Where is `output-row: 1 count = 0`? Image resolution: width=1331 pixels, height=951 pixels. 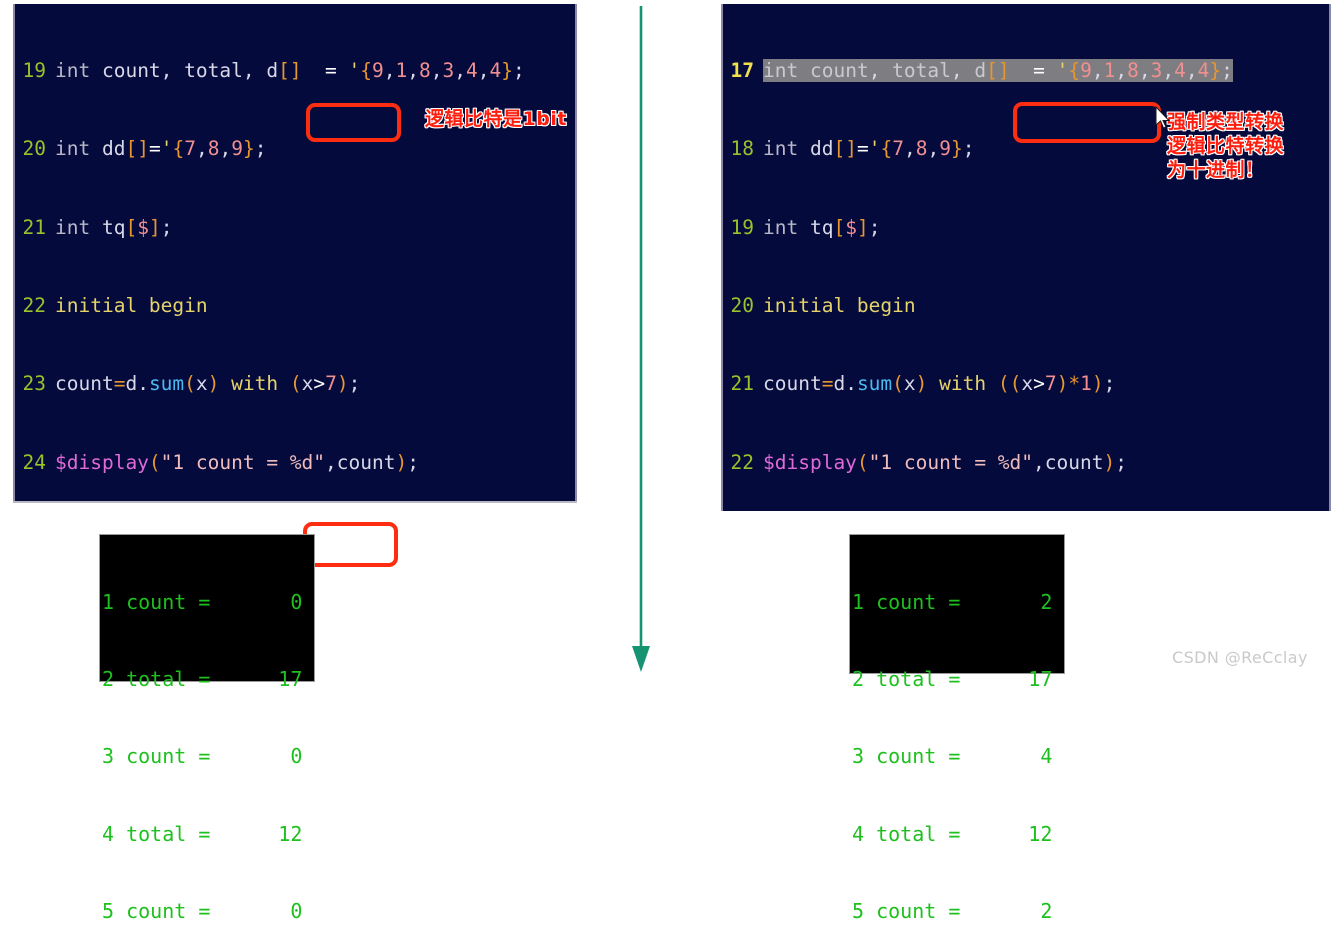 output-row: 1 count = 0 is located at coordinates (208, 603).